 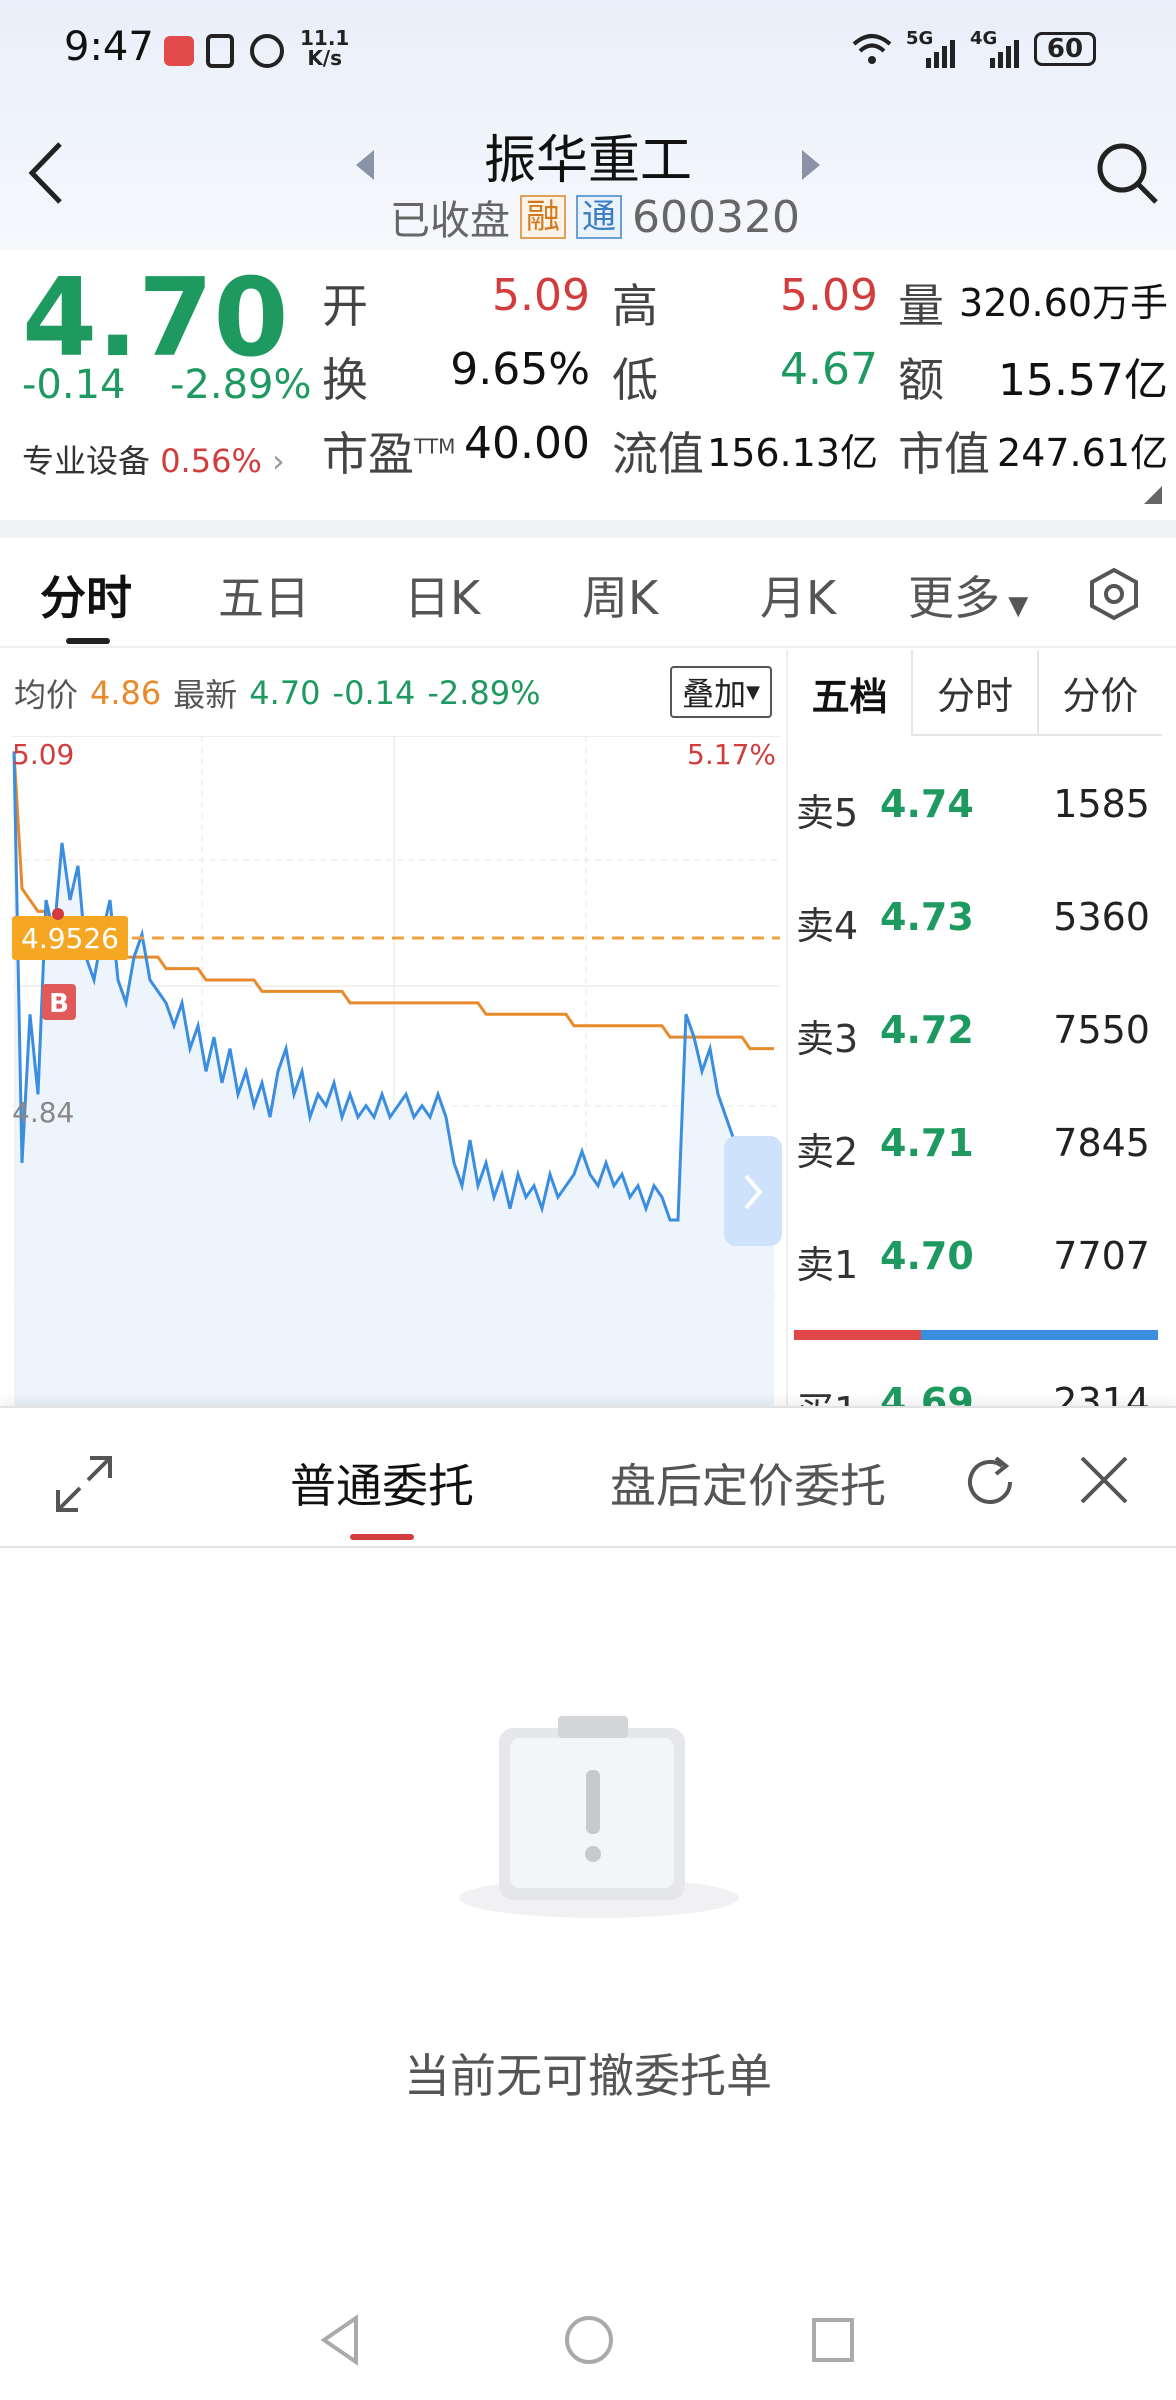 I want to click on ask-1-volume: 7707, so click(x=1101, y=1256).